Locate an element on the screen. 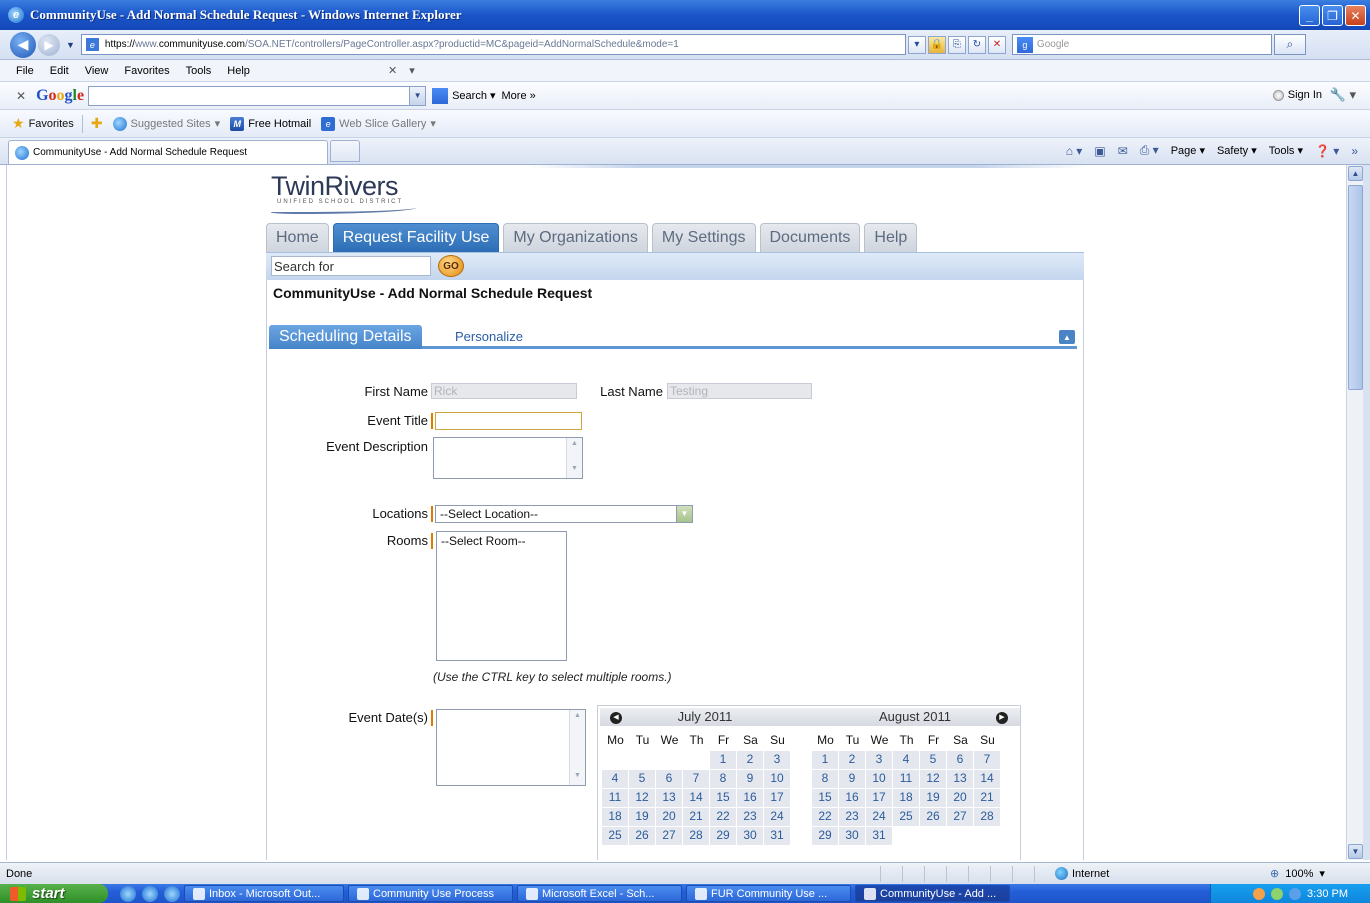  back-button: ◀ is located at coordinates (23, 44).